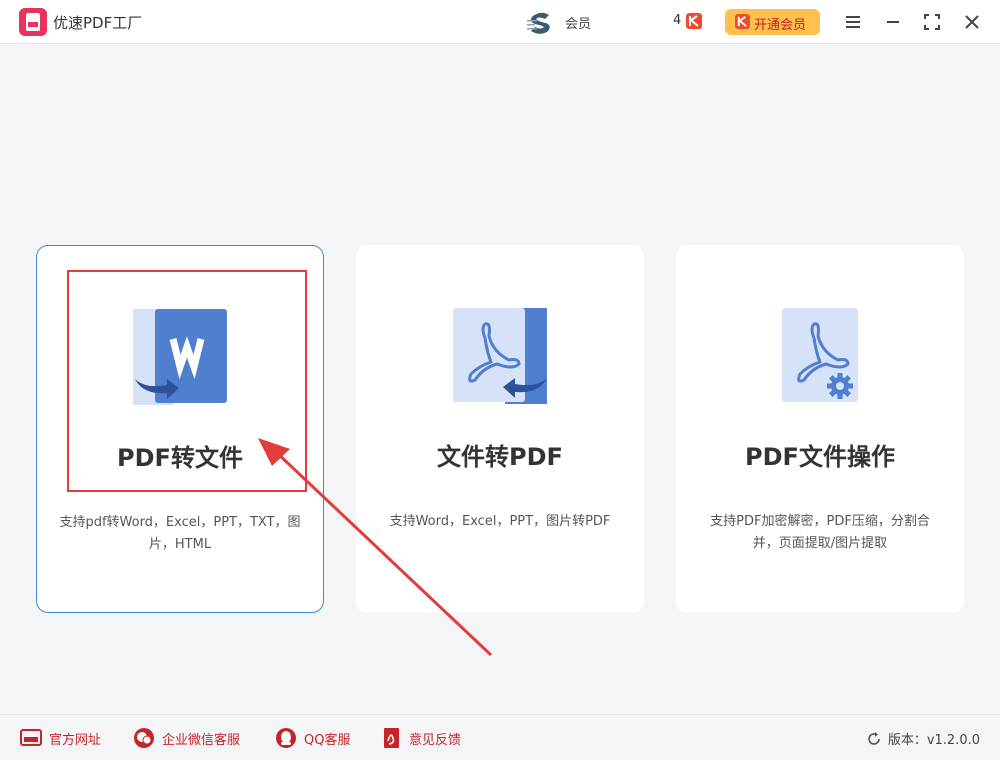  I want to click on footer-link-feedback: 意见反馈, so click(426, 738).